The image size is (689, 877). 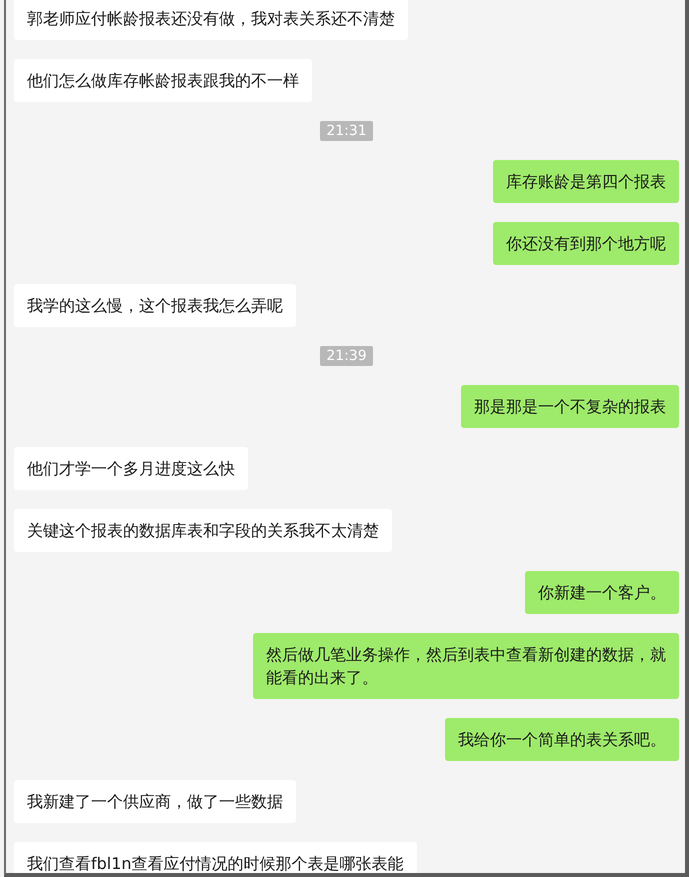 I want to click on received-message: 我们查看fbl1n查看应付情况的时候那个表是哪张表能, so click(x=215, y=857).